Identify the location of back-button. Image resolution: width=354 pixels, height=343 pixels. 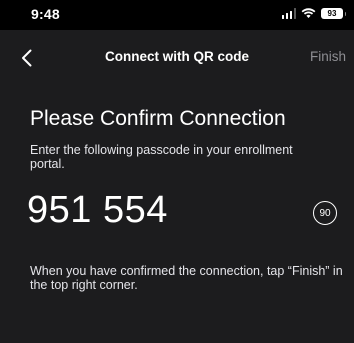
(26, 58).